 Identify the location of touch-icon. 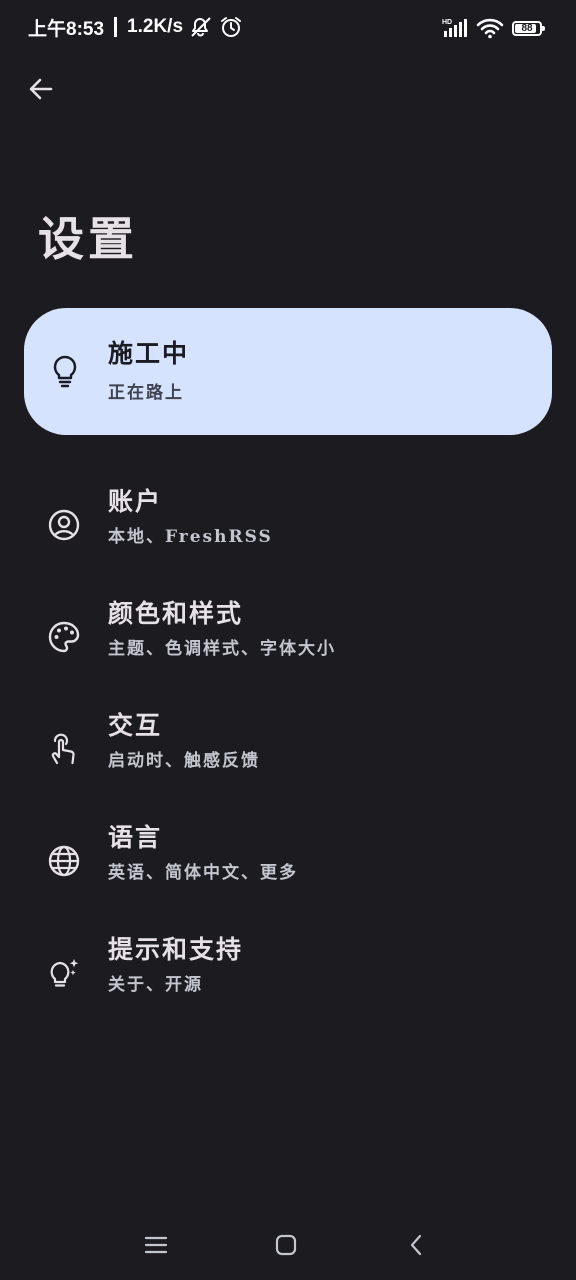
(63, 749).